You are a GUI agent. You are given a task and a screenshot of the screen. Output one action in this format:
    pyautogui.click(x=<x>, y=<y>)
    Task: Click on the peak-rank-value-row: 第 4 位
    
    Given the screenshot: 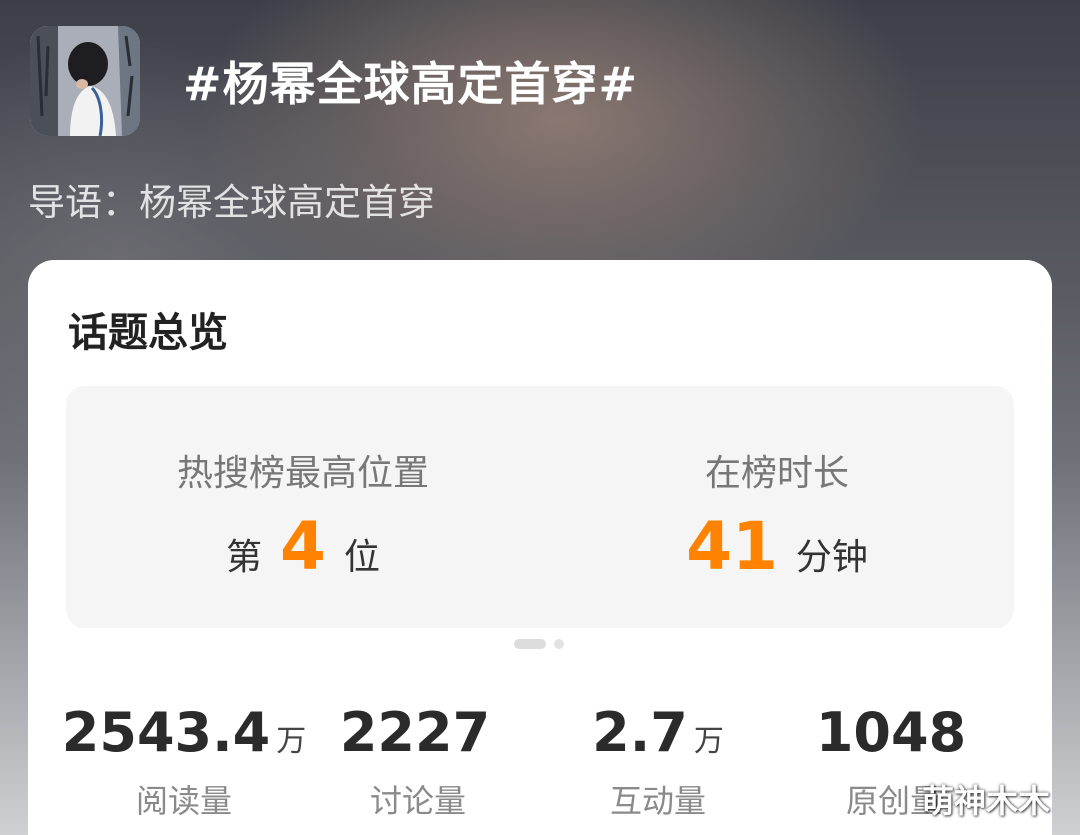 What is the action you would take?
    pyautogui.click(x=303, y=547)
    